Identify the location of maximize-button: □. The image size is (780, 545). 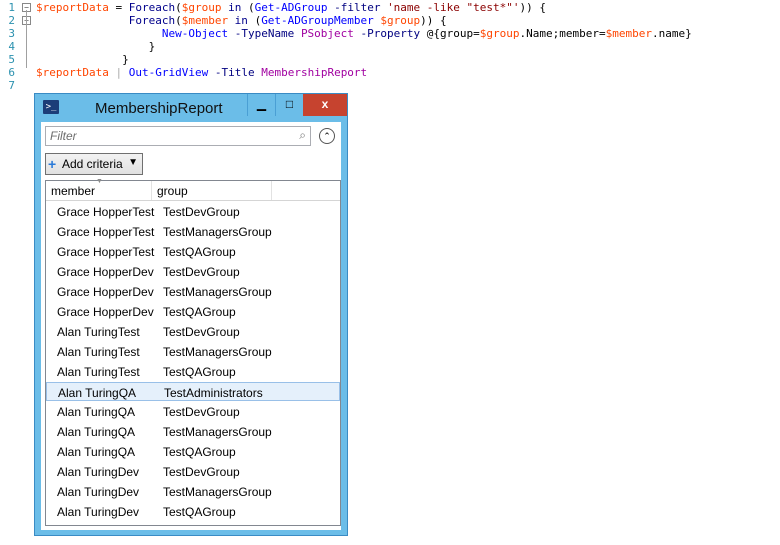
(289, 105).